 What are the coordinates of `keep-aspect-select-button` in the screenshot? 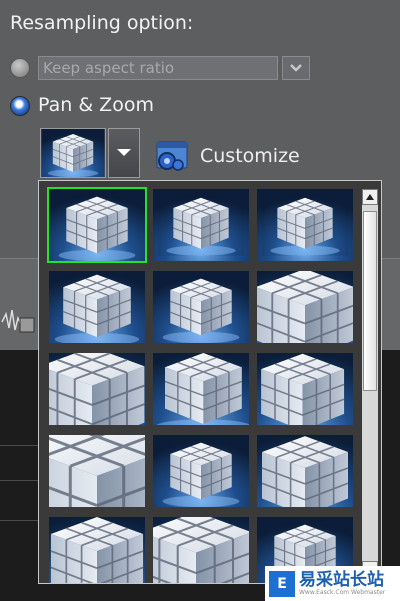 It's located at (296, 68).